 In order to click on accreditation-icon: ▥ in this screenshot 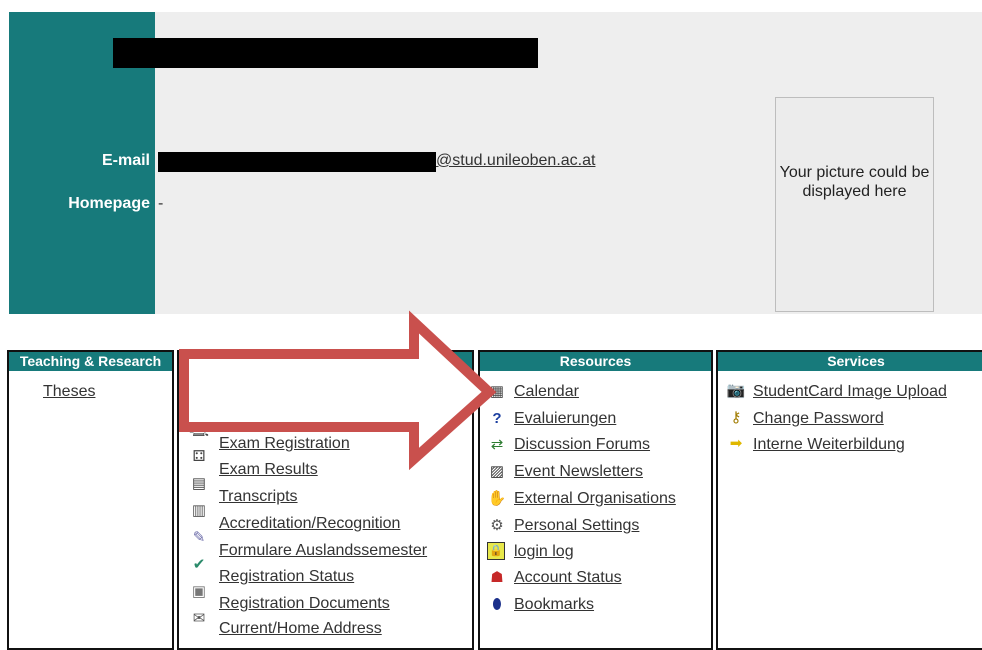, I will do `click(199, 510)`.